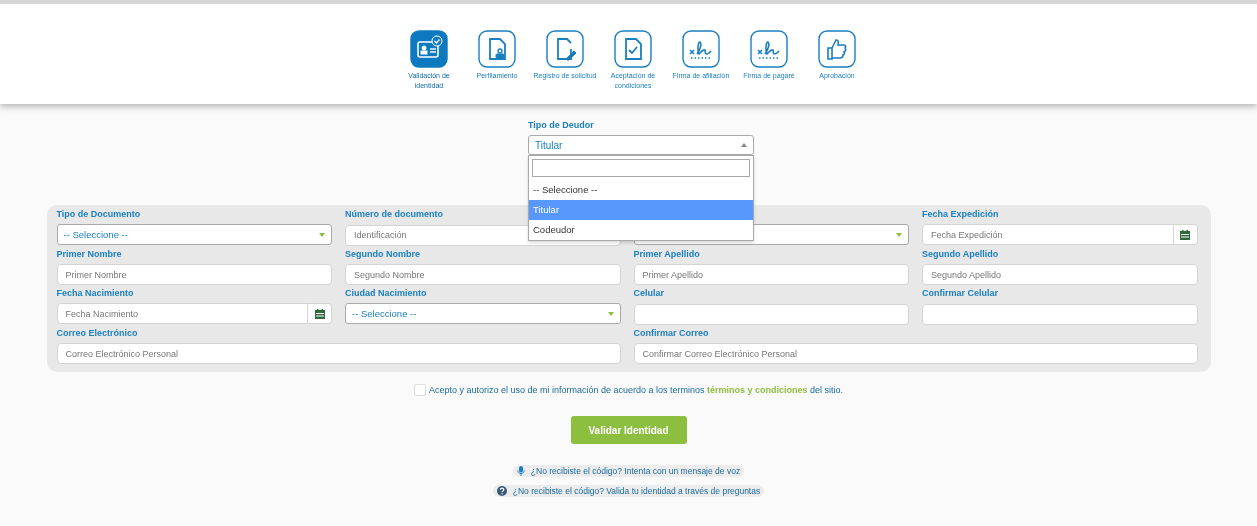  Describe the element at coordinates (394, 214) in the screenshot. I see `field-label: Número de documento` at that location.